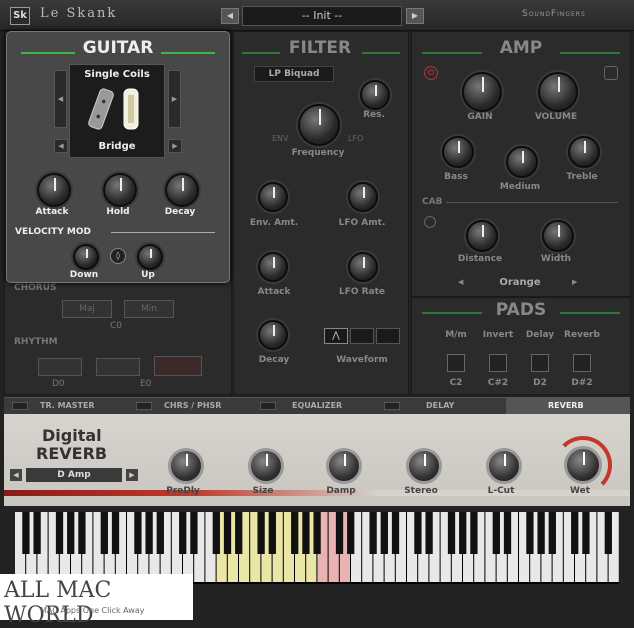 The width and height of the screenshot is (634, 628). What do you see at coordinates (583, 465) in the screenshot?
I see `wet-knob` at bounding box center [583, 465].